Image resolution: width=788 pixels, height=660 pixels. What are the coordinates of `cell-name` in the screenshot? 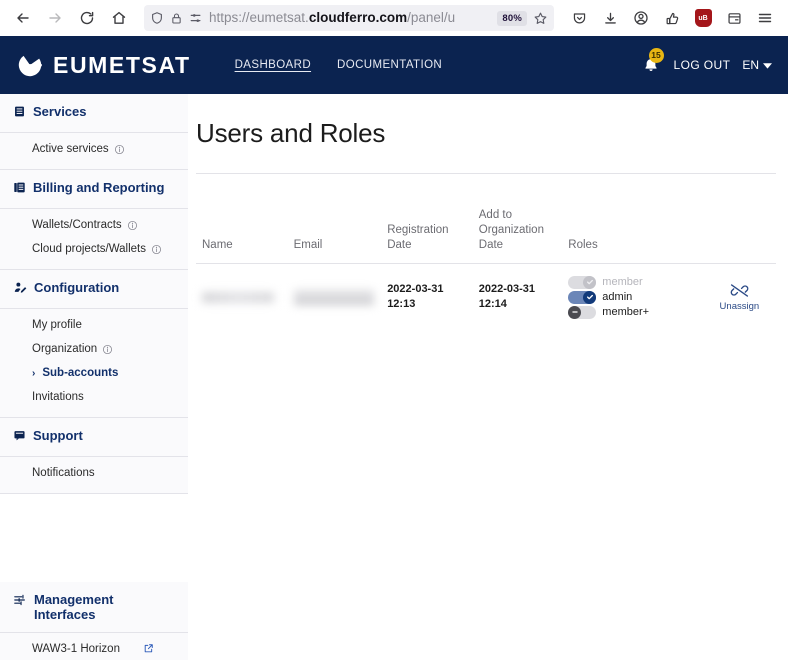 It's located at (242, 297).